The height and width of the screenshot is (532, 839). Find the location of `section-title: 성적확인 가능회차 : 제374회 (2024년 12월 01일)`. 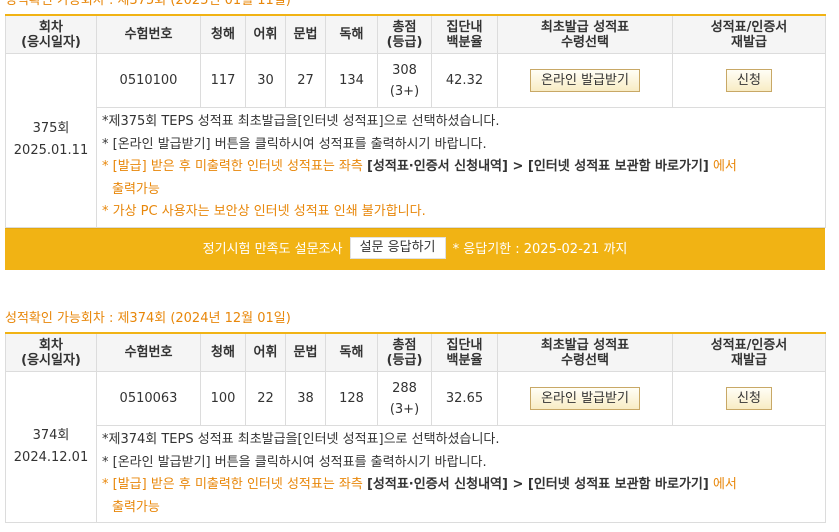

section-title: 성적확인 가능회차 : 제374회 (2024년 12월 01일) is located at coordinates (148, 318).